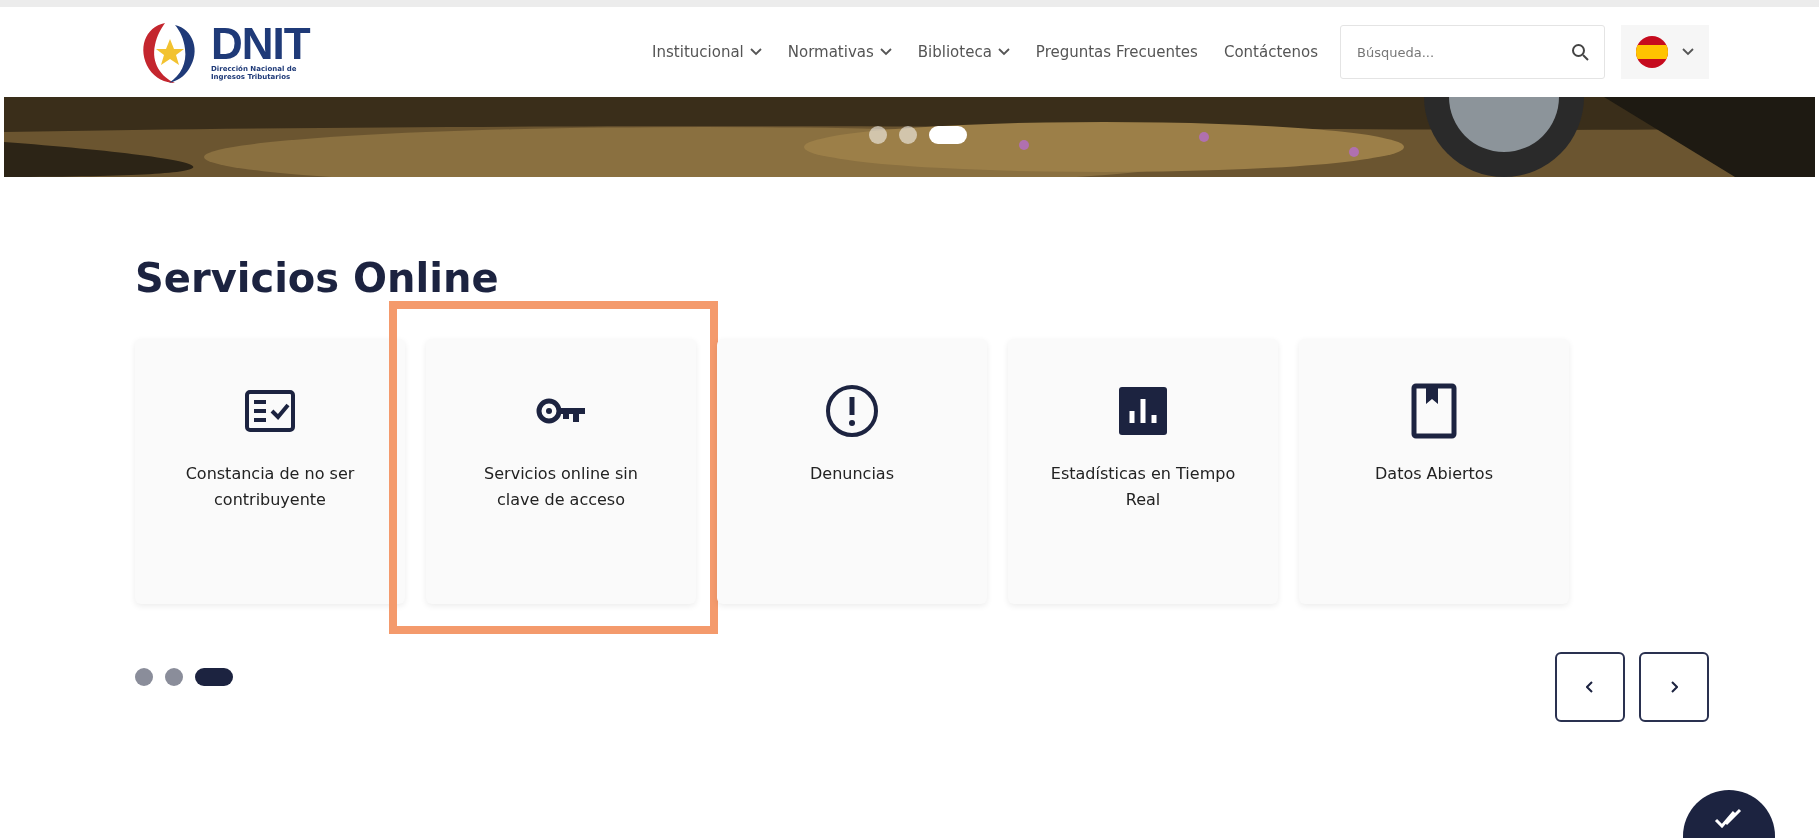 The width and height of the screenshot is (1819, 838). I want to click on search-icon, so click(1580, 52).